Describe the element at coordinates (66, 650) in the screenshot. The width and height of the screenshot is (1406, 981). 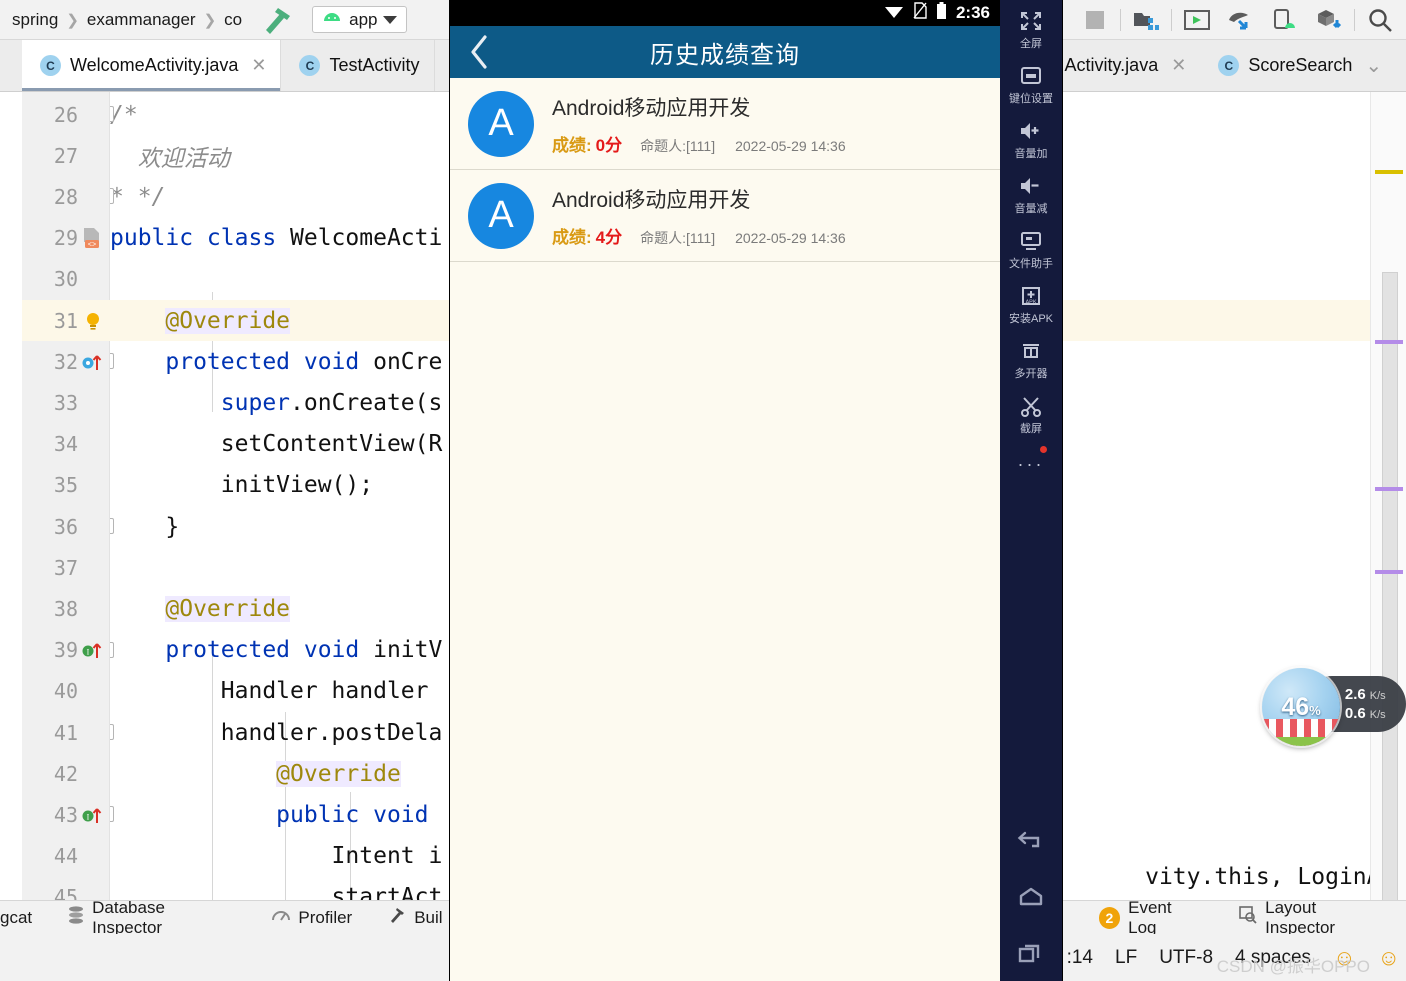
I see `gutter-line: 39 I` at that location.